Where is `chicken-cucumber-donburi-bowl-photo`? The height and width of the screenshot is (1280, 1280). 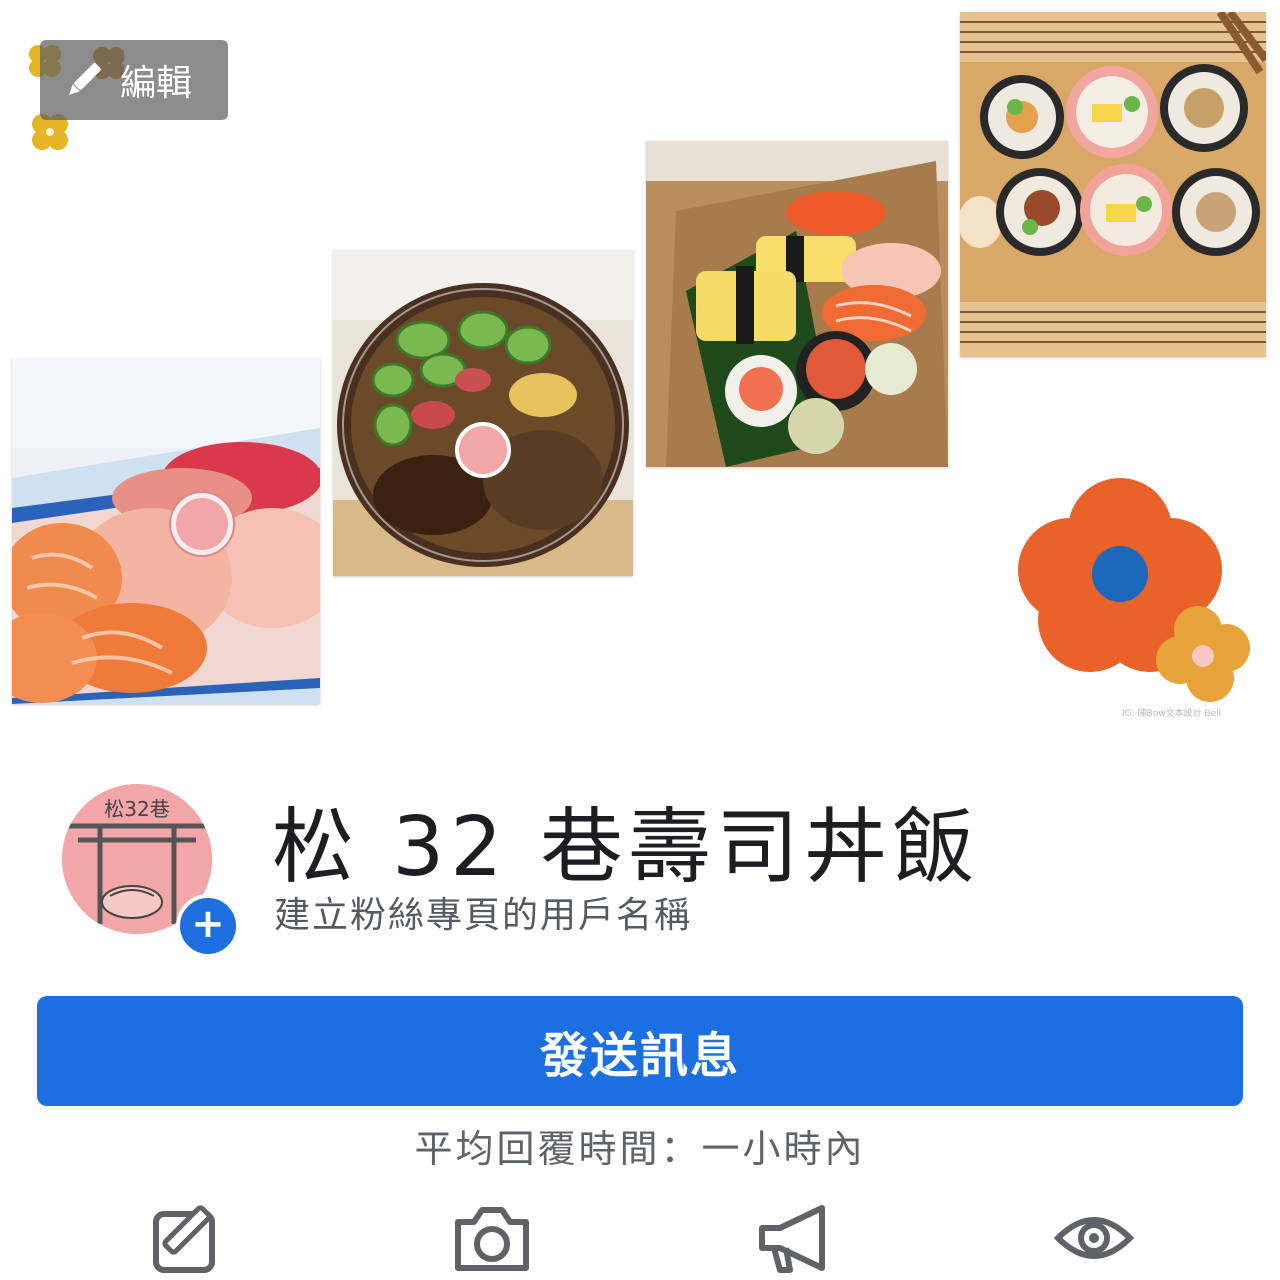 chicken-cucumber-donburi-bowl-photo is located at coordinates (483, 413).